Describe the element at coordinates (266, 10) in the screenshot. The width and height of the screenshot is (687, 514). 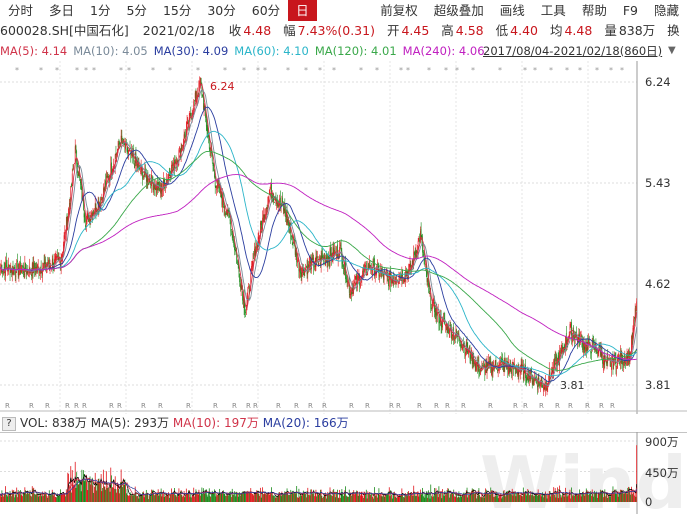
I see `tab-6: 60分` at that location.